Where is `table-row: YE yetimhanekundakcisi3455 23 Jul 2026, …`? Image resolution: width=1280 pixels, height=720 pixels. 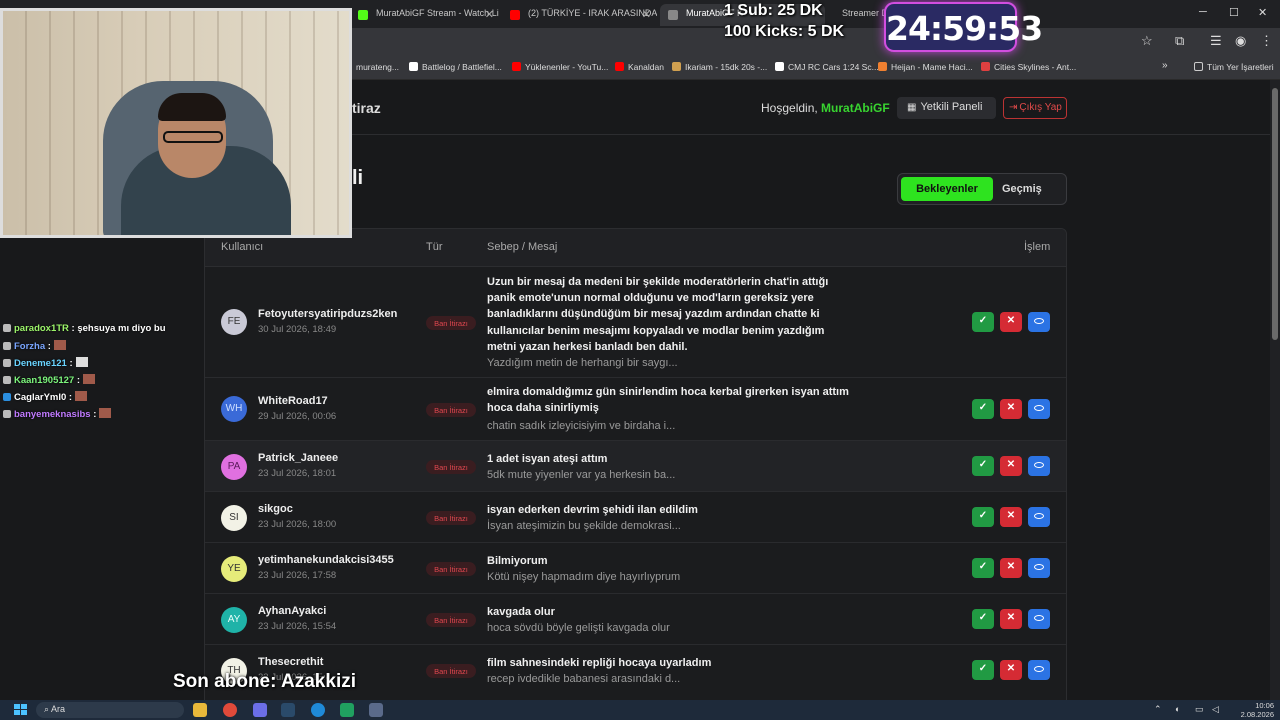
table-row: YE yetimhanekundakcisi3455 23 Jul 2026, … is located at coordinates (635, 568).